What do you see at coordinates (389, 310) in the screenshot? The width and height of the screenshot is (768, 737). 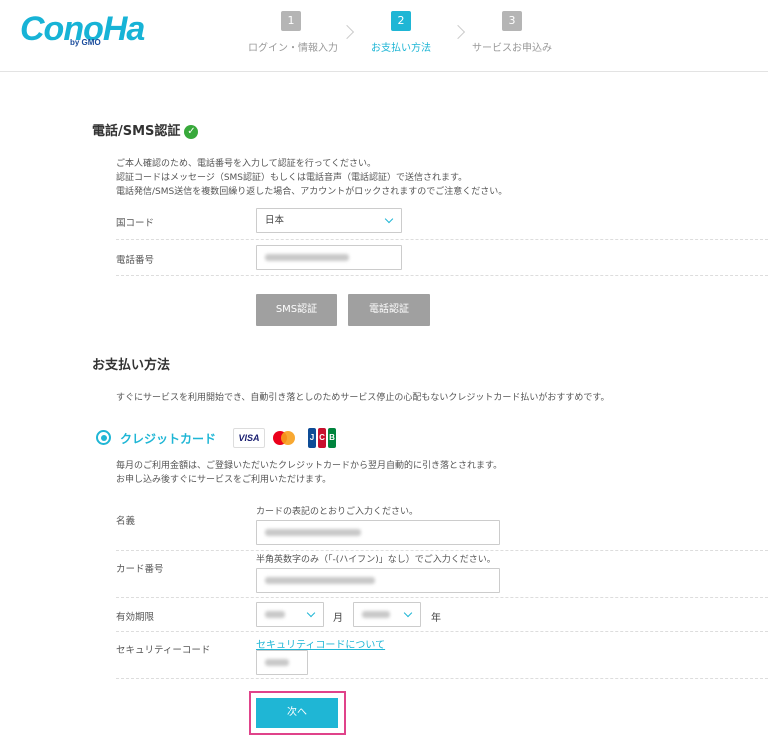 I see `phone-auth-button: 電話認証` at bounding box center [389, 310].